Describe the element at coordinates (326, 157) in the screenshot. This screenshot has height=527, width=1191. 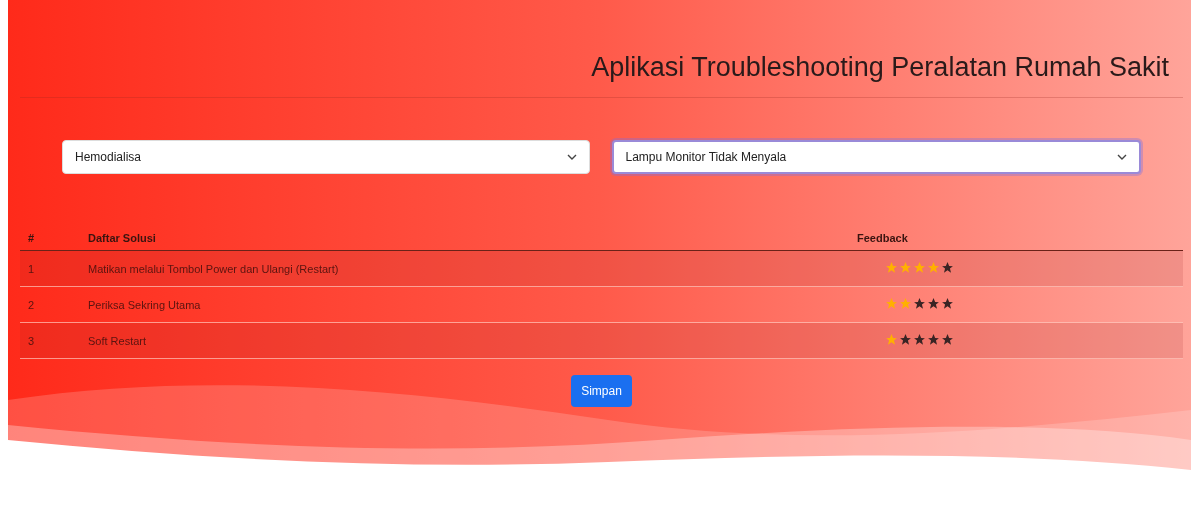
I see `dropdown-select: Hemodialisa` at that location.